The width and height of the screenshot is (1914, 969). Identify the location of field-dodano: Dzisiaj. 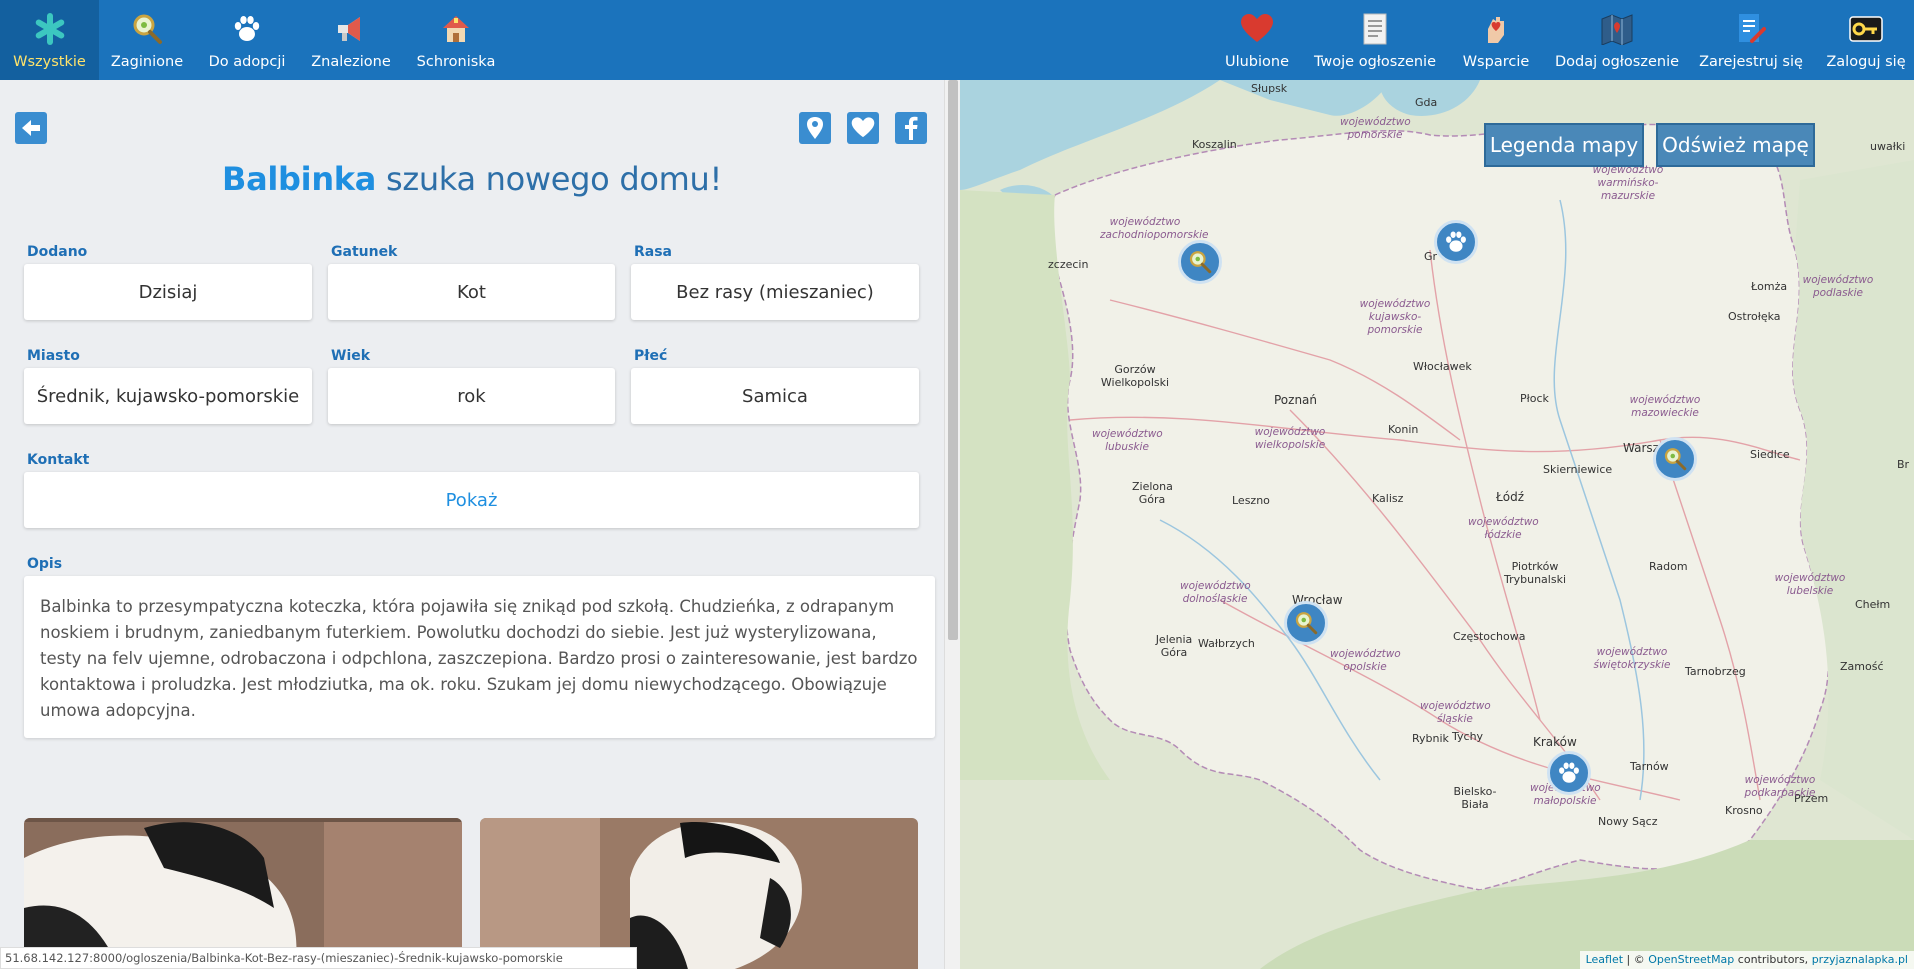
(168, 292).